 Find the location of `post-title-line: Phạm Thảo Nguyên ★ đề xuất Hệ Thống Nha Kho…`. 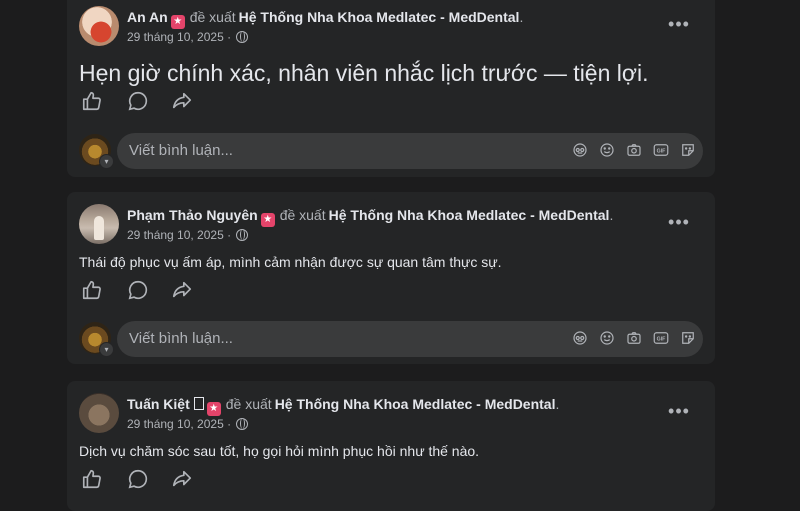

post-title-line: Phạm Thảo Nguyên ★ đề xuất Hệ Thống Nha Kho… is located at coordinates (370, 216).